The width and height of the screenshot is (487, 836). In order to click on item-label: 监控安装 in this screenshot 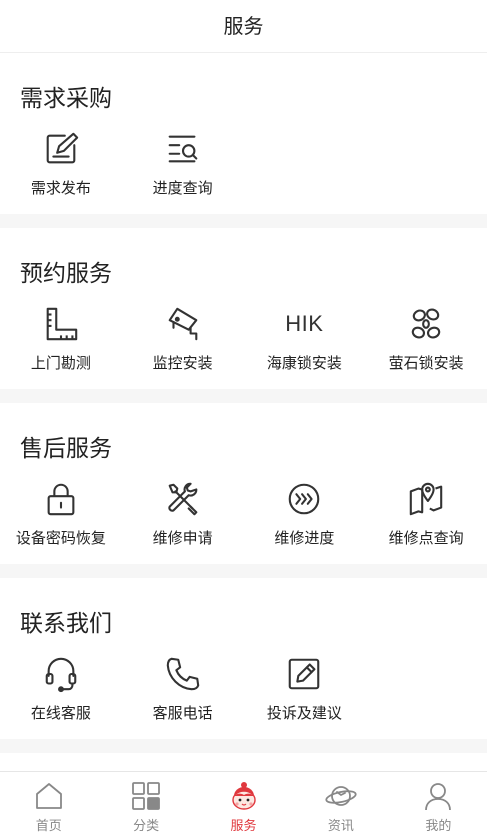, I will do `click(182, 363)`.